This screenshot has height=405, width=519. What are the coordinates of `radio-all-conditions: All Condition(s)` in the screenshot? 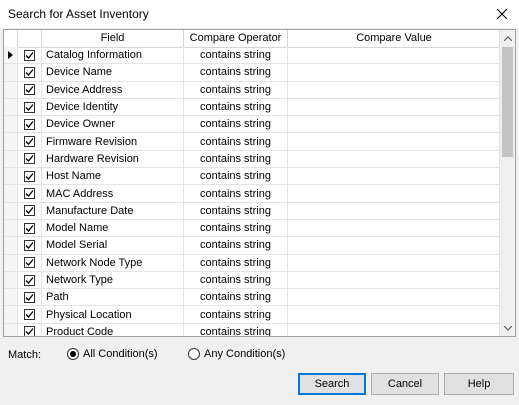 It's located at (112, 354).